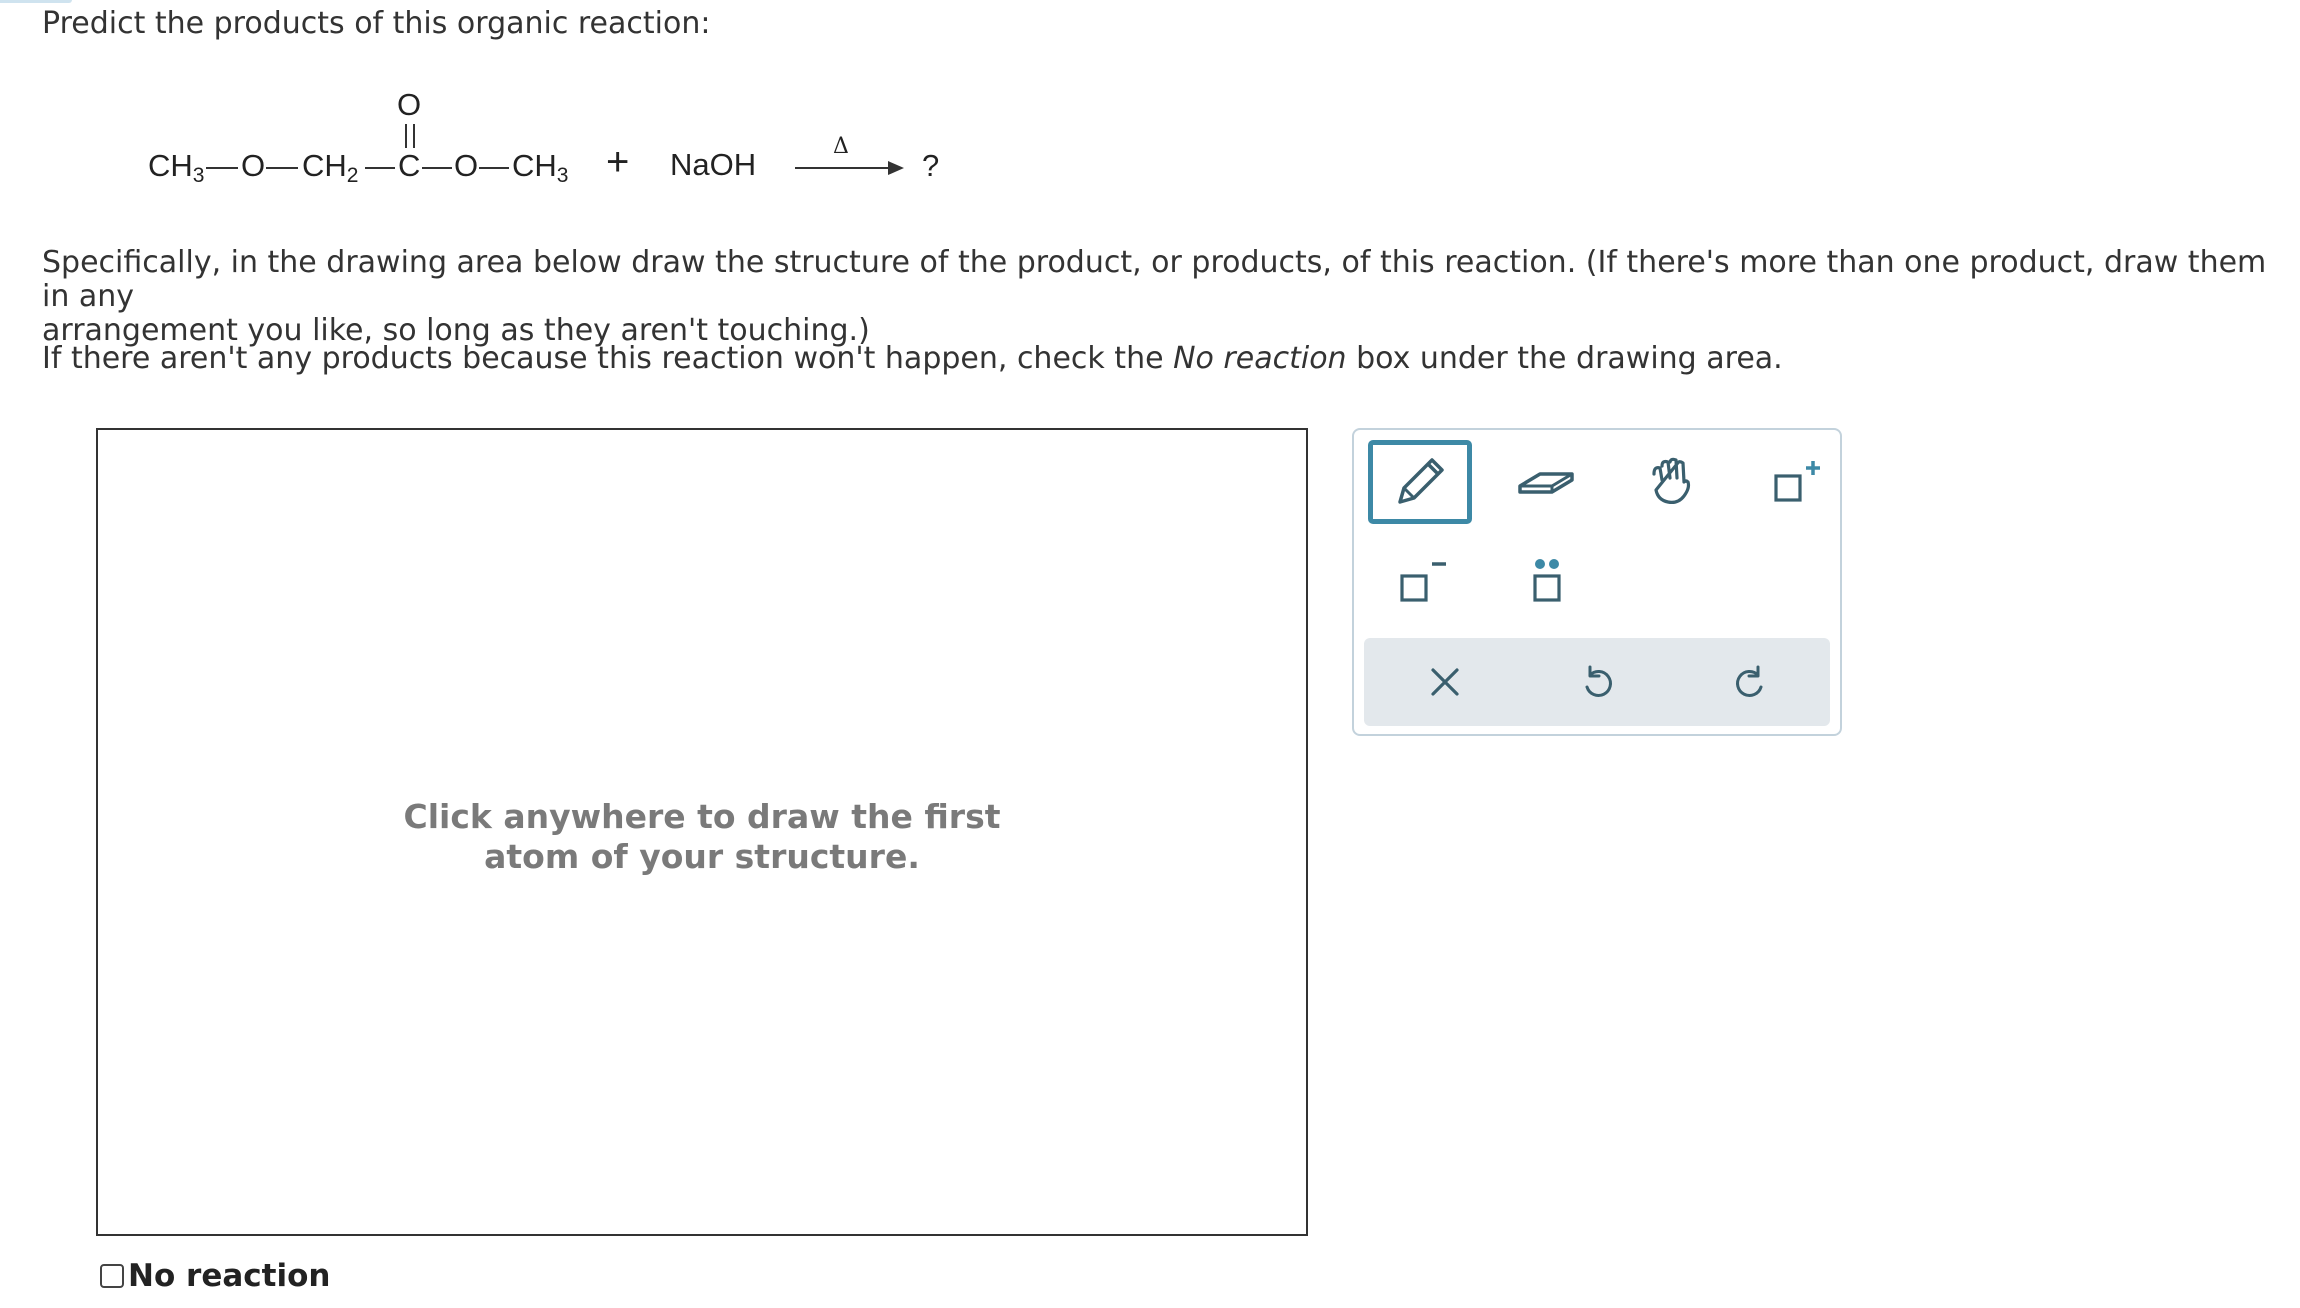 The height and width of the screenshot is (1308, 2300). I want to click on redo-icon, so click(1749, 681).